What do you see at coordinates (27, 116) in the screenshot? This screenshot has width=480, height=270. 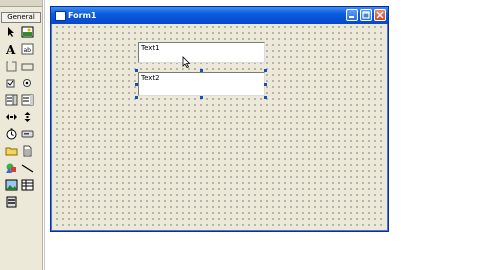 I see `vscrollbar-icon` at bounding box center [27, 116].